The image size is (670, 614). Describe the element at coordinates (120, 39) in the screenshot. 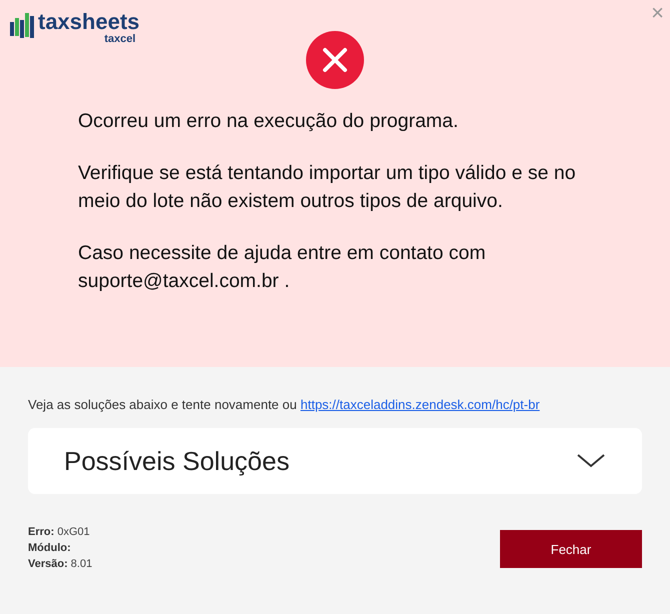

I see `logo-subtitle: taxcel` at that location.